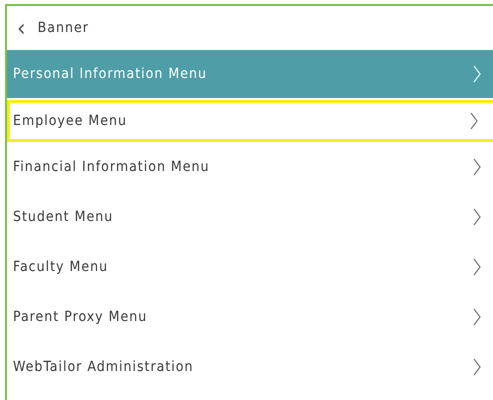 The image size is (493, 400). Describe the element at coordinates (250, 167) in the screenshot. I see `menu-item: Financial Information Menu` at that location.